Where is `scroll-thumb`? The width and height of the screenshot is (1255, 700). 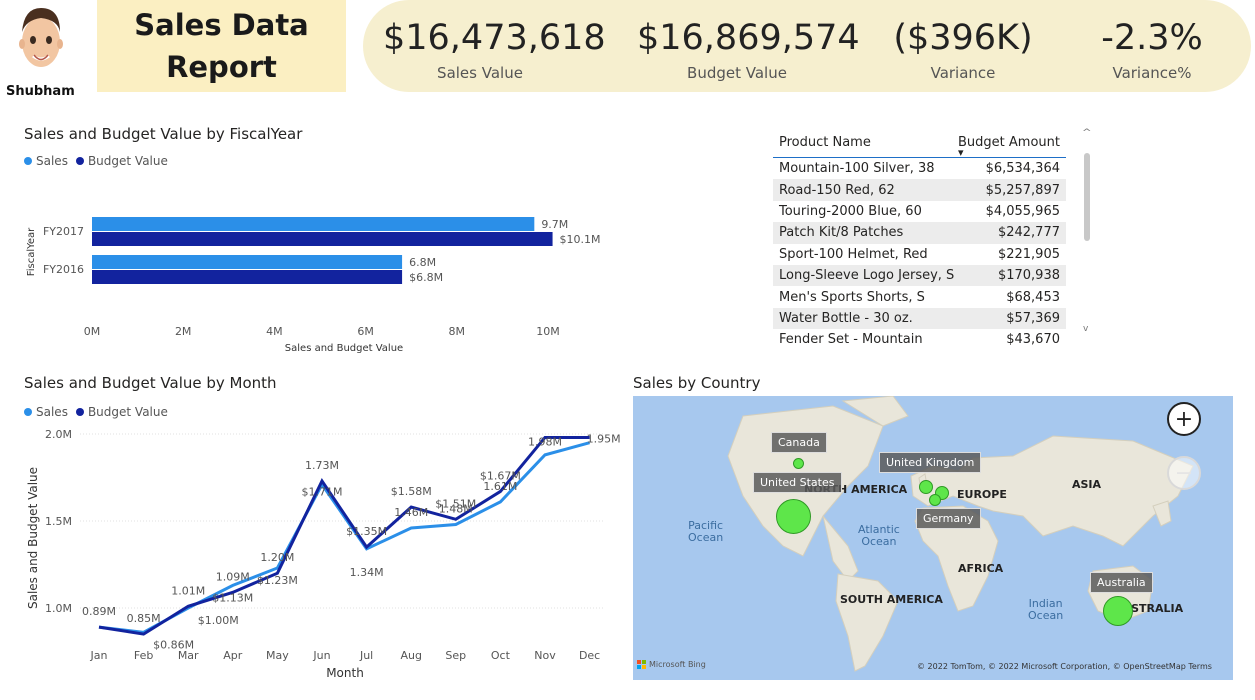
scroll-thumb is located at coordinates (1087, 197).